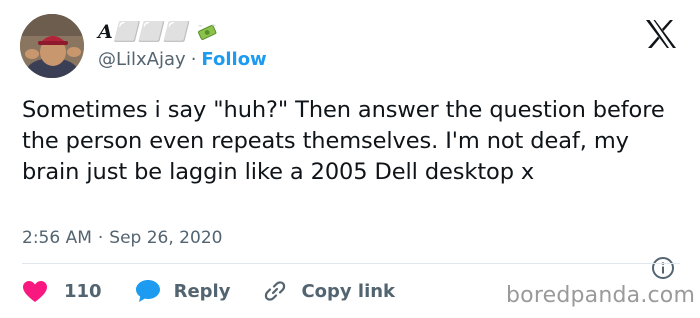 The image size is (700, 318). I want to click on action-bar: 110 Reply Copy link, so click(208, 291).